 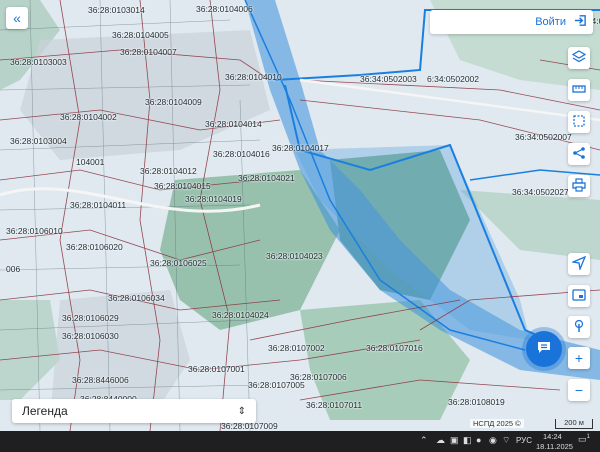 I want to click on print-button, so click(x=579, y=186).